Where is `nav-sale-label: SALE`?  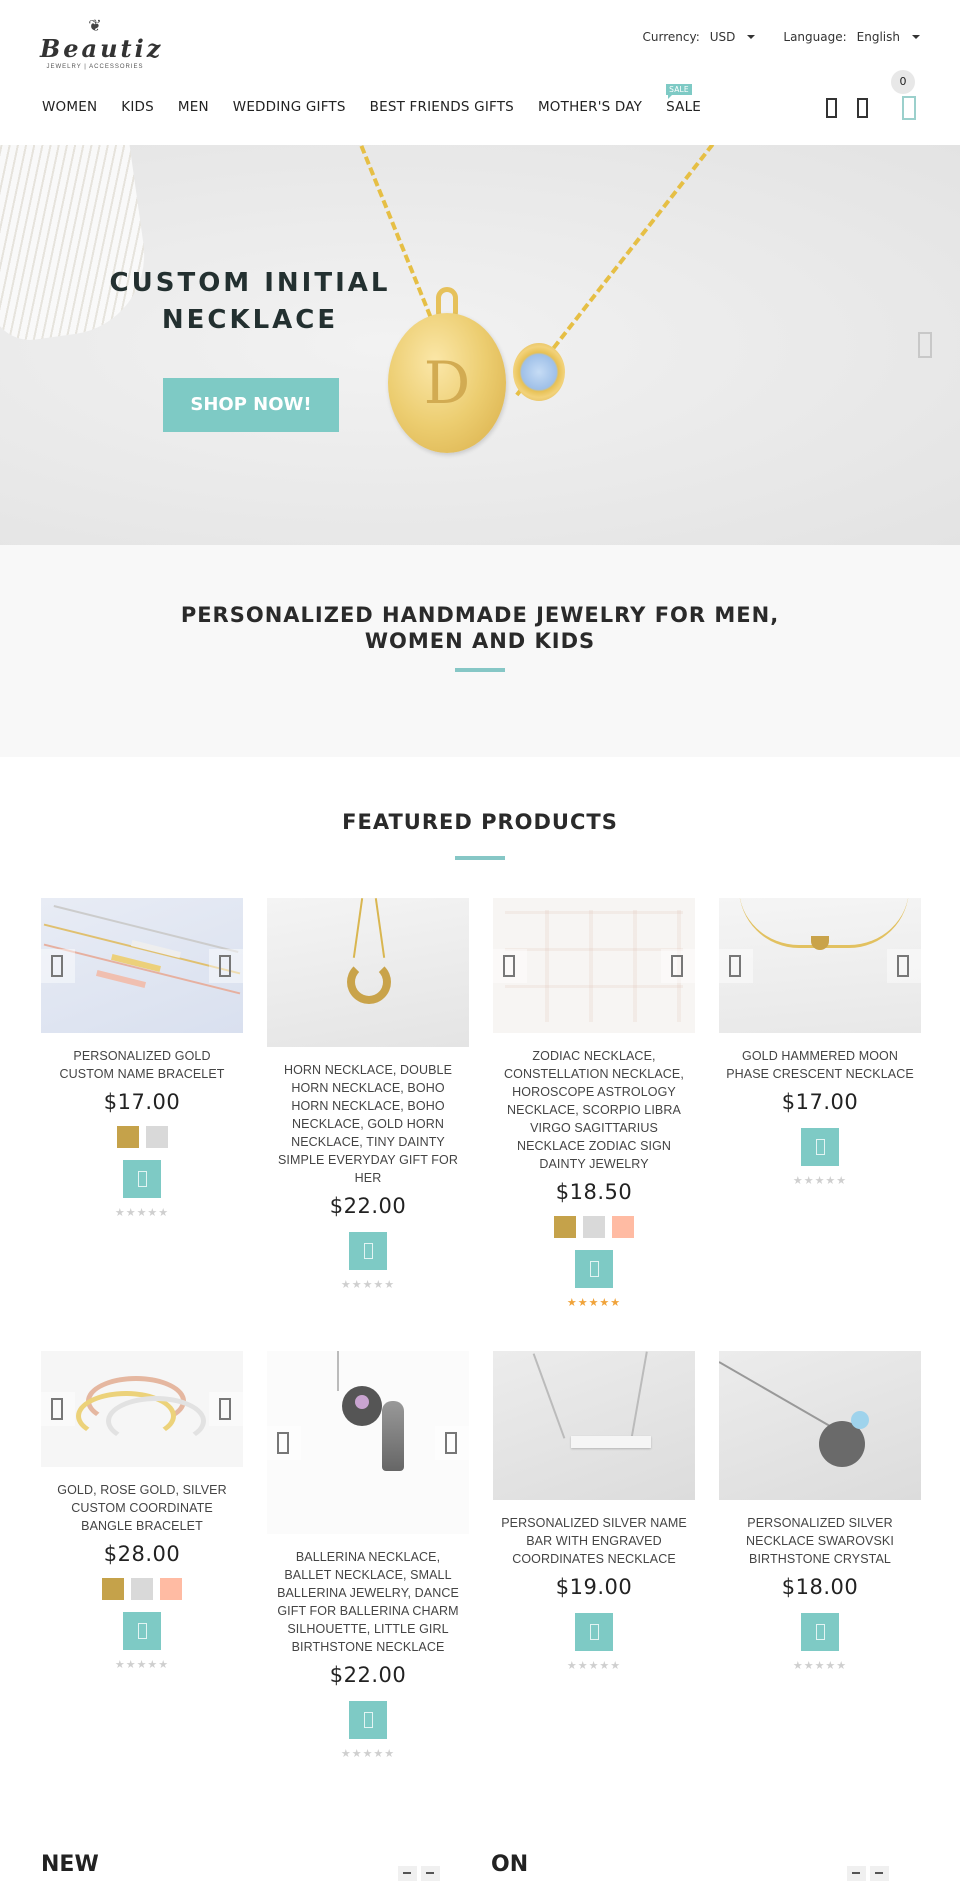
nav-sale-label: SALE is located at coordinates (684, 107).